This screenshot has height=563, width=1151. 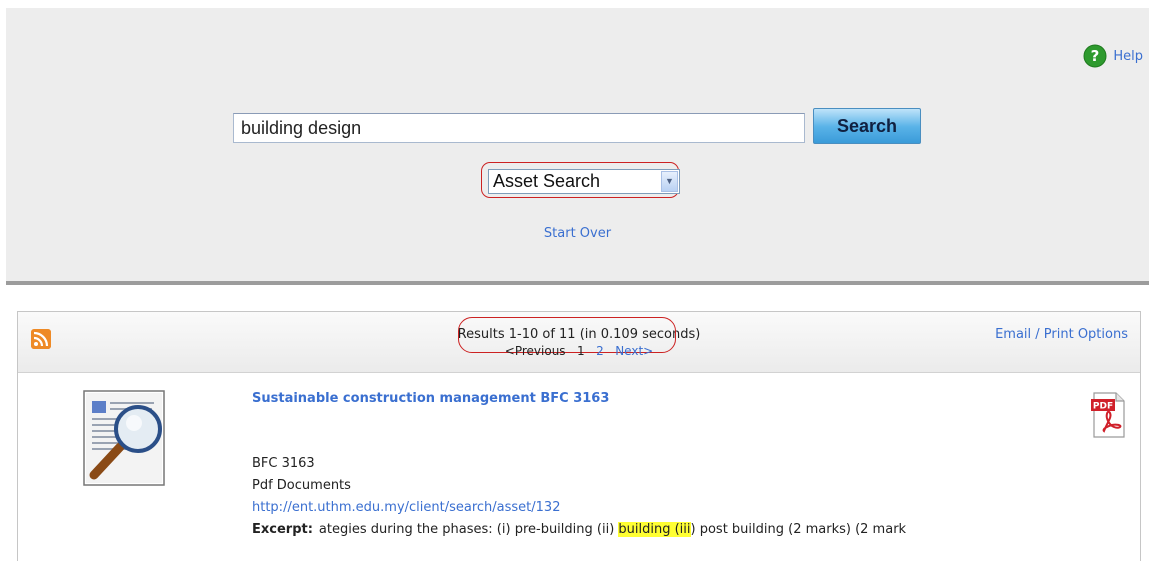 I want to click on start-over-link: Start Over, so click(x=577, y=233).